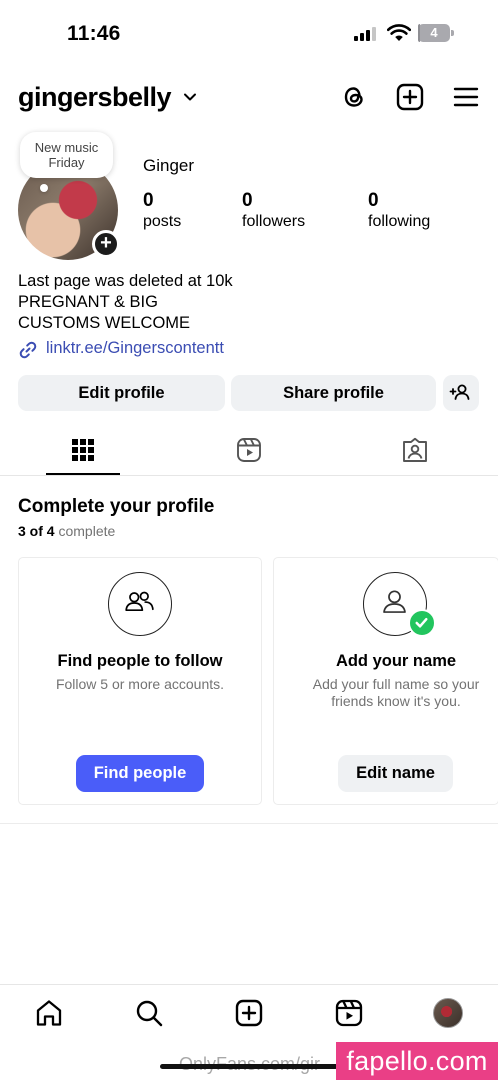 Image resolution: width=498 pixels, height=1080 pixels. What do you see at coordinates (169, 165) in the screenshot?
I see `display-name: Ginger` at bounding box center [169, 165].